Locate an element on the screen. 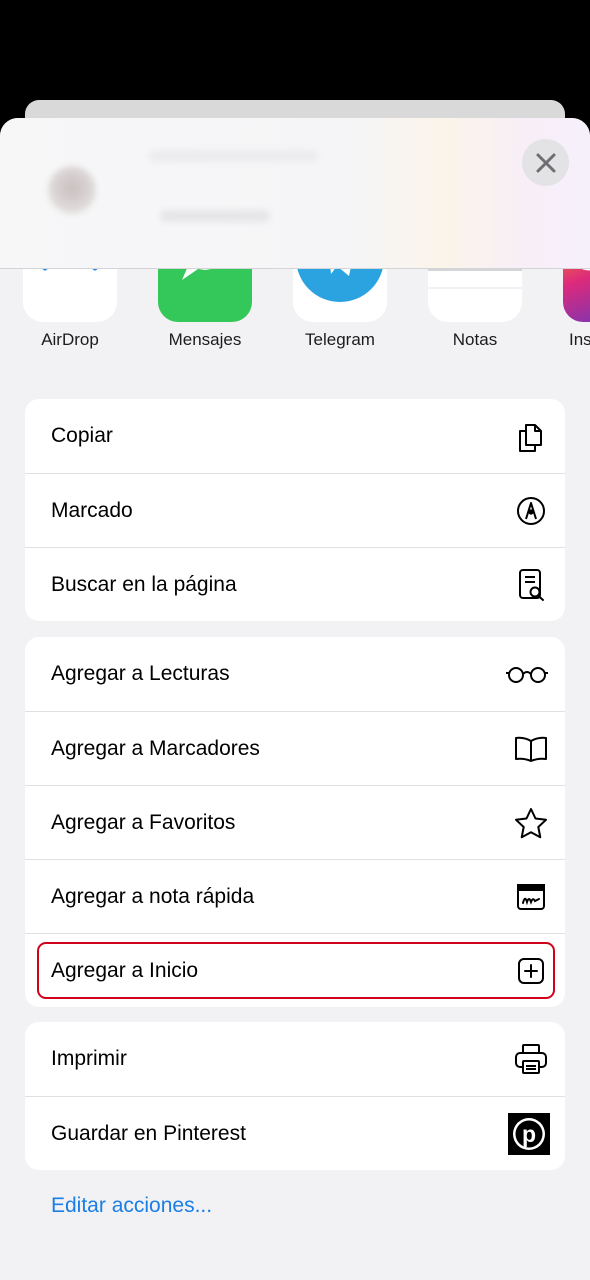  page-preview-title is located at coordinates (233, 156).